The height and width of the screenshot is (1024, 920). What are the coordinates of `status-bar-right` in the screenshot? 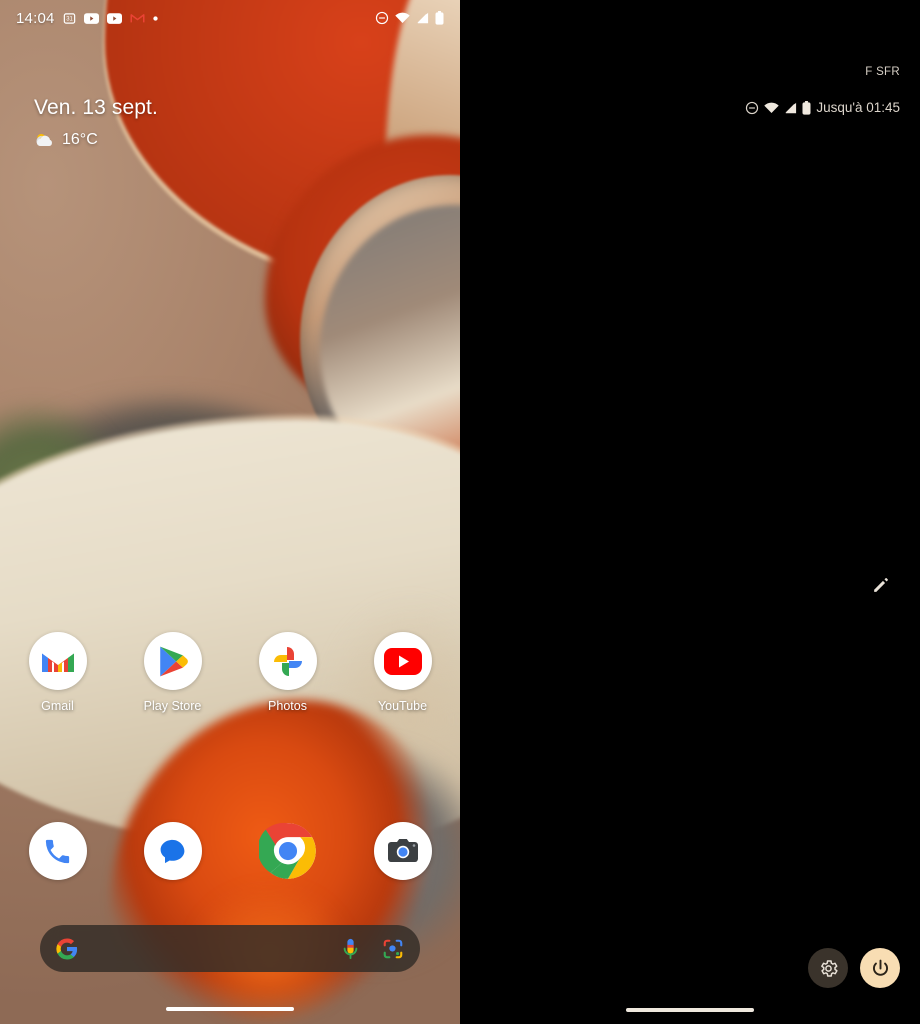 It's located at (409, 18).